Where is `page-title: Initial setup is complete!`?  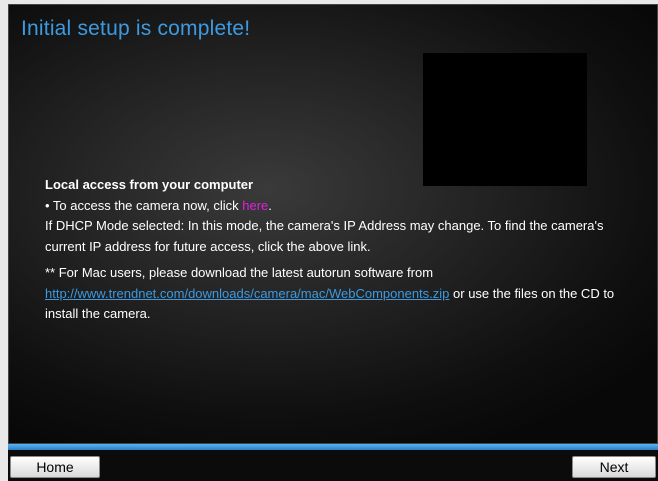 page-title: Initial setup is complete! is located at coordinates (136, 28).